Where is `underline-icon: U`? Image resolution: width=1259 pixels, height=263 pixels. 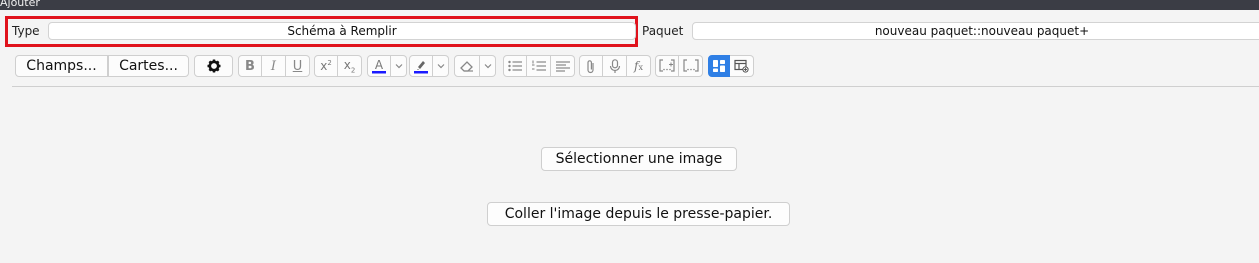
underline-icon: U is located at coordinates (297, 66).